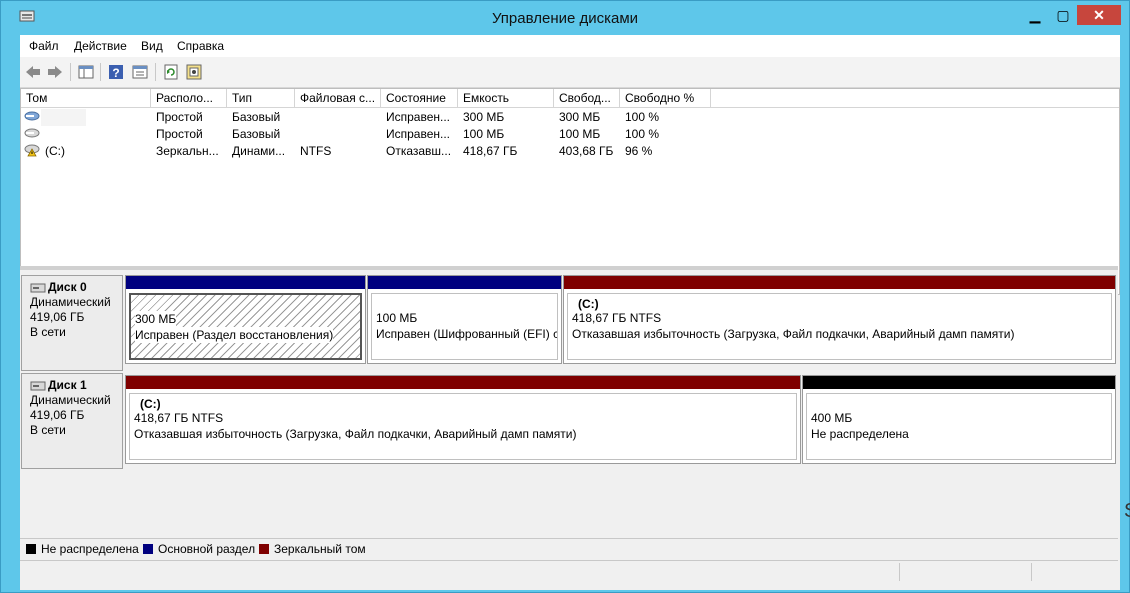 The height and width of the screenshot is (593, 1130). Describe the element at coordinates (484, 117) in the screenshot. I see `cell-capacity: 300 МБ` at that location.